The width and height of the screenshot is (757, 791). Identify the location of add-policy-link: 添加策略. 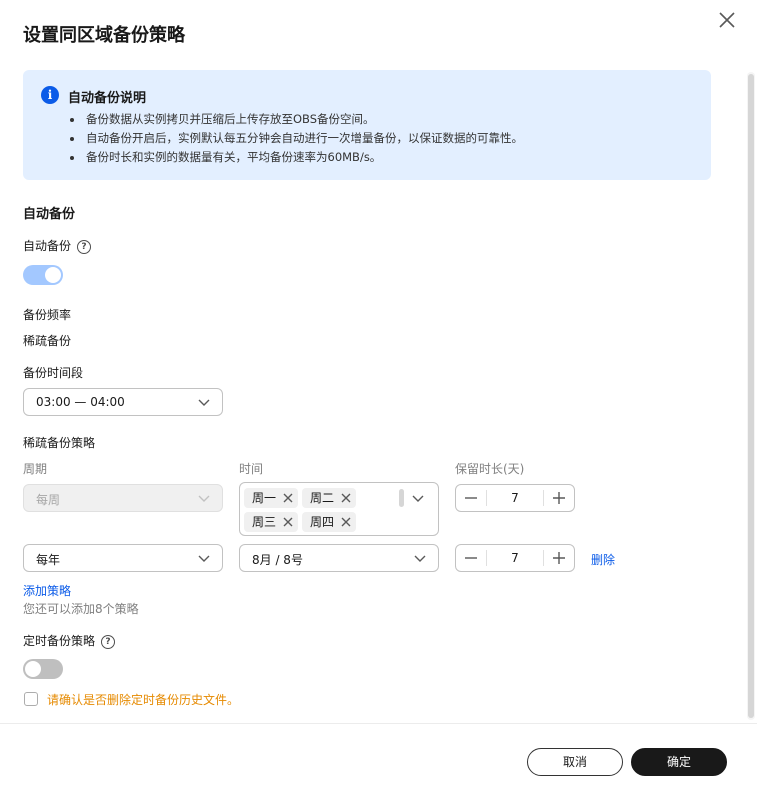
(47, 590).